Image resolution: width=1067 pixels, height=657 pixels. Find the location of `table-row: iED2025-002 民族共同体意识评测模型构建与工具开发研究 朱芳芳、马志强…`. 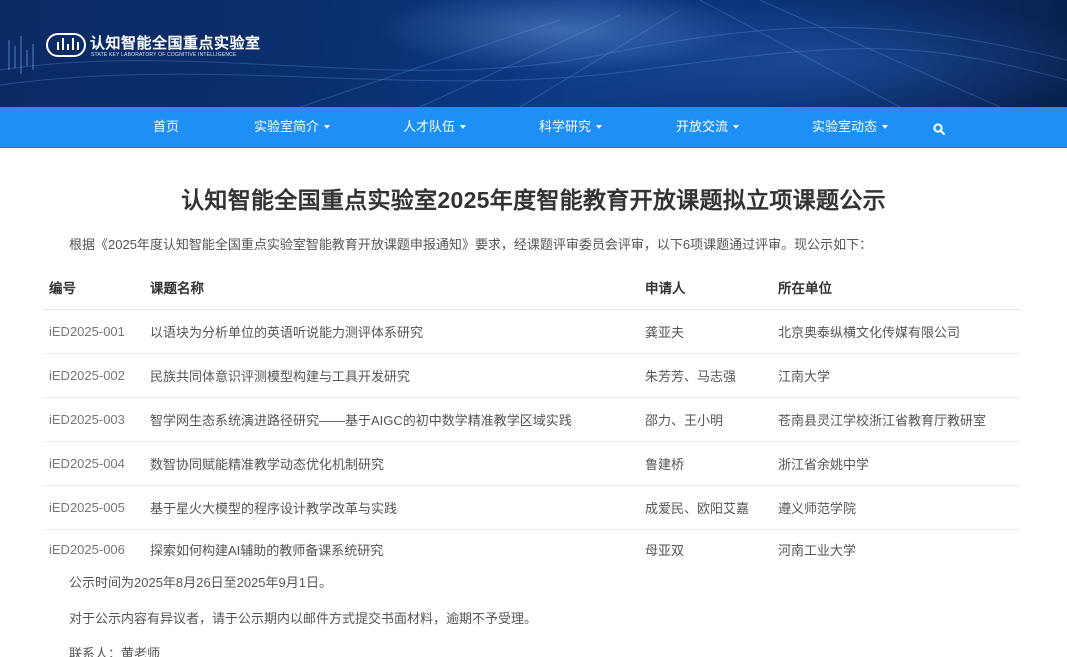

table-row: iED2025-002 民族共同体意识评测模型构建与工具开发研究 朱芳芳、马志强… is located at coordinates (531, 374).